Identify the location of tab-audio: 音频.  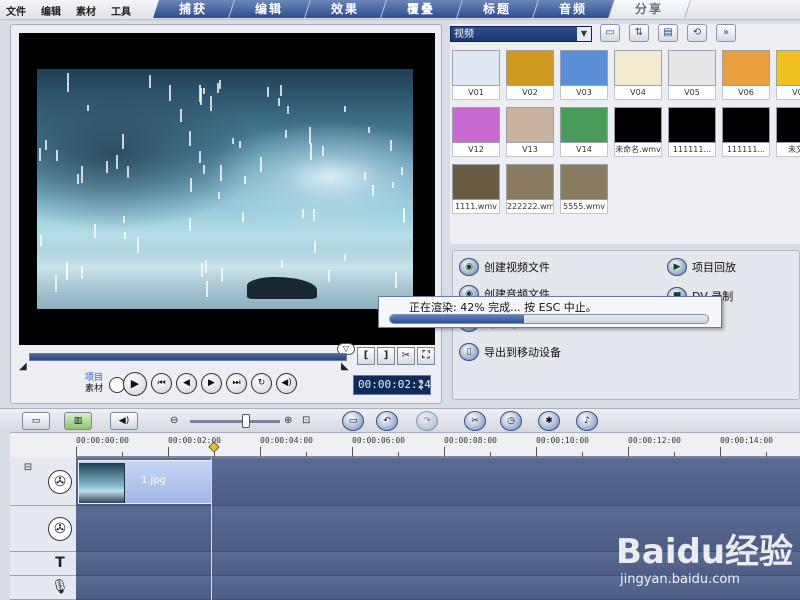
(574, 9).